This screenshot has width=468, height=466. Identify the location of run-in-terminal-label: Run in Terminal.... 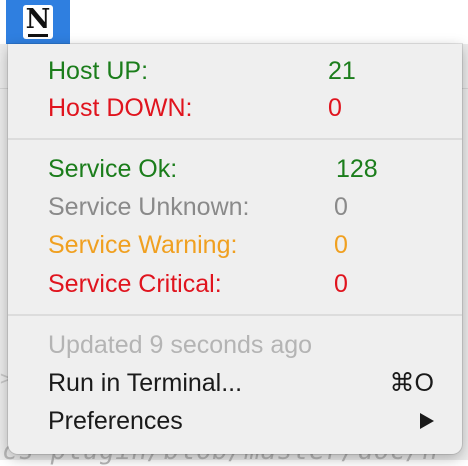
(145, 383).